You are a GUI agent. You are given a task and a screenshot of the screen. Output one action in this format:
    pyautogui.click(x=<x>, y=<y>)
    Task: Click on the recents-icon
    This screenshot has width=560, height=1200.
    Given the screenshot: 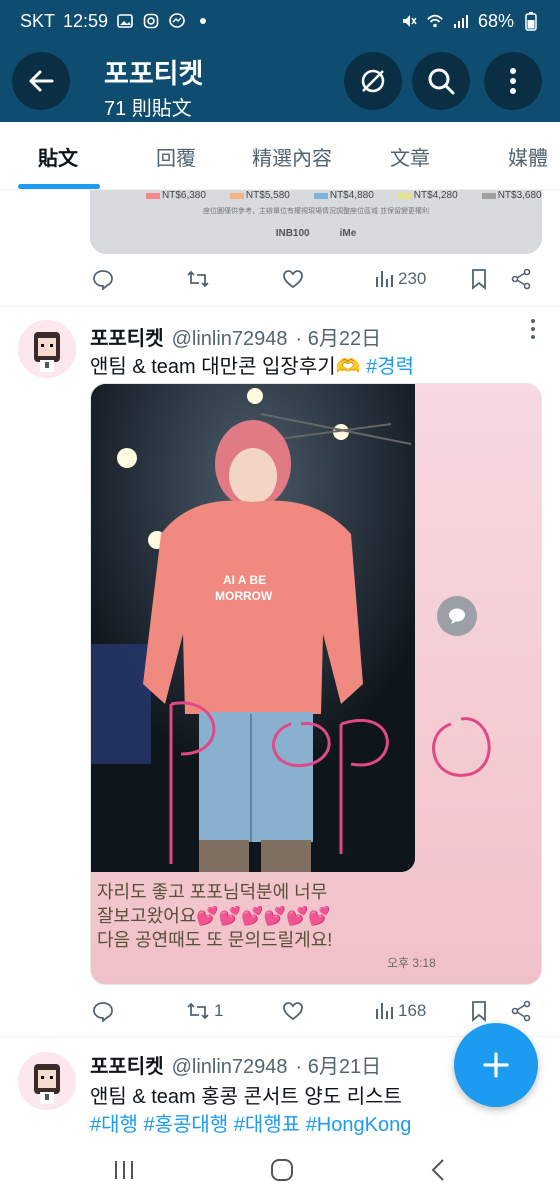 What is the action you would take?
    pyautogui.click(x=124, y=1170)
    